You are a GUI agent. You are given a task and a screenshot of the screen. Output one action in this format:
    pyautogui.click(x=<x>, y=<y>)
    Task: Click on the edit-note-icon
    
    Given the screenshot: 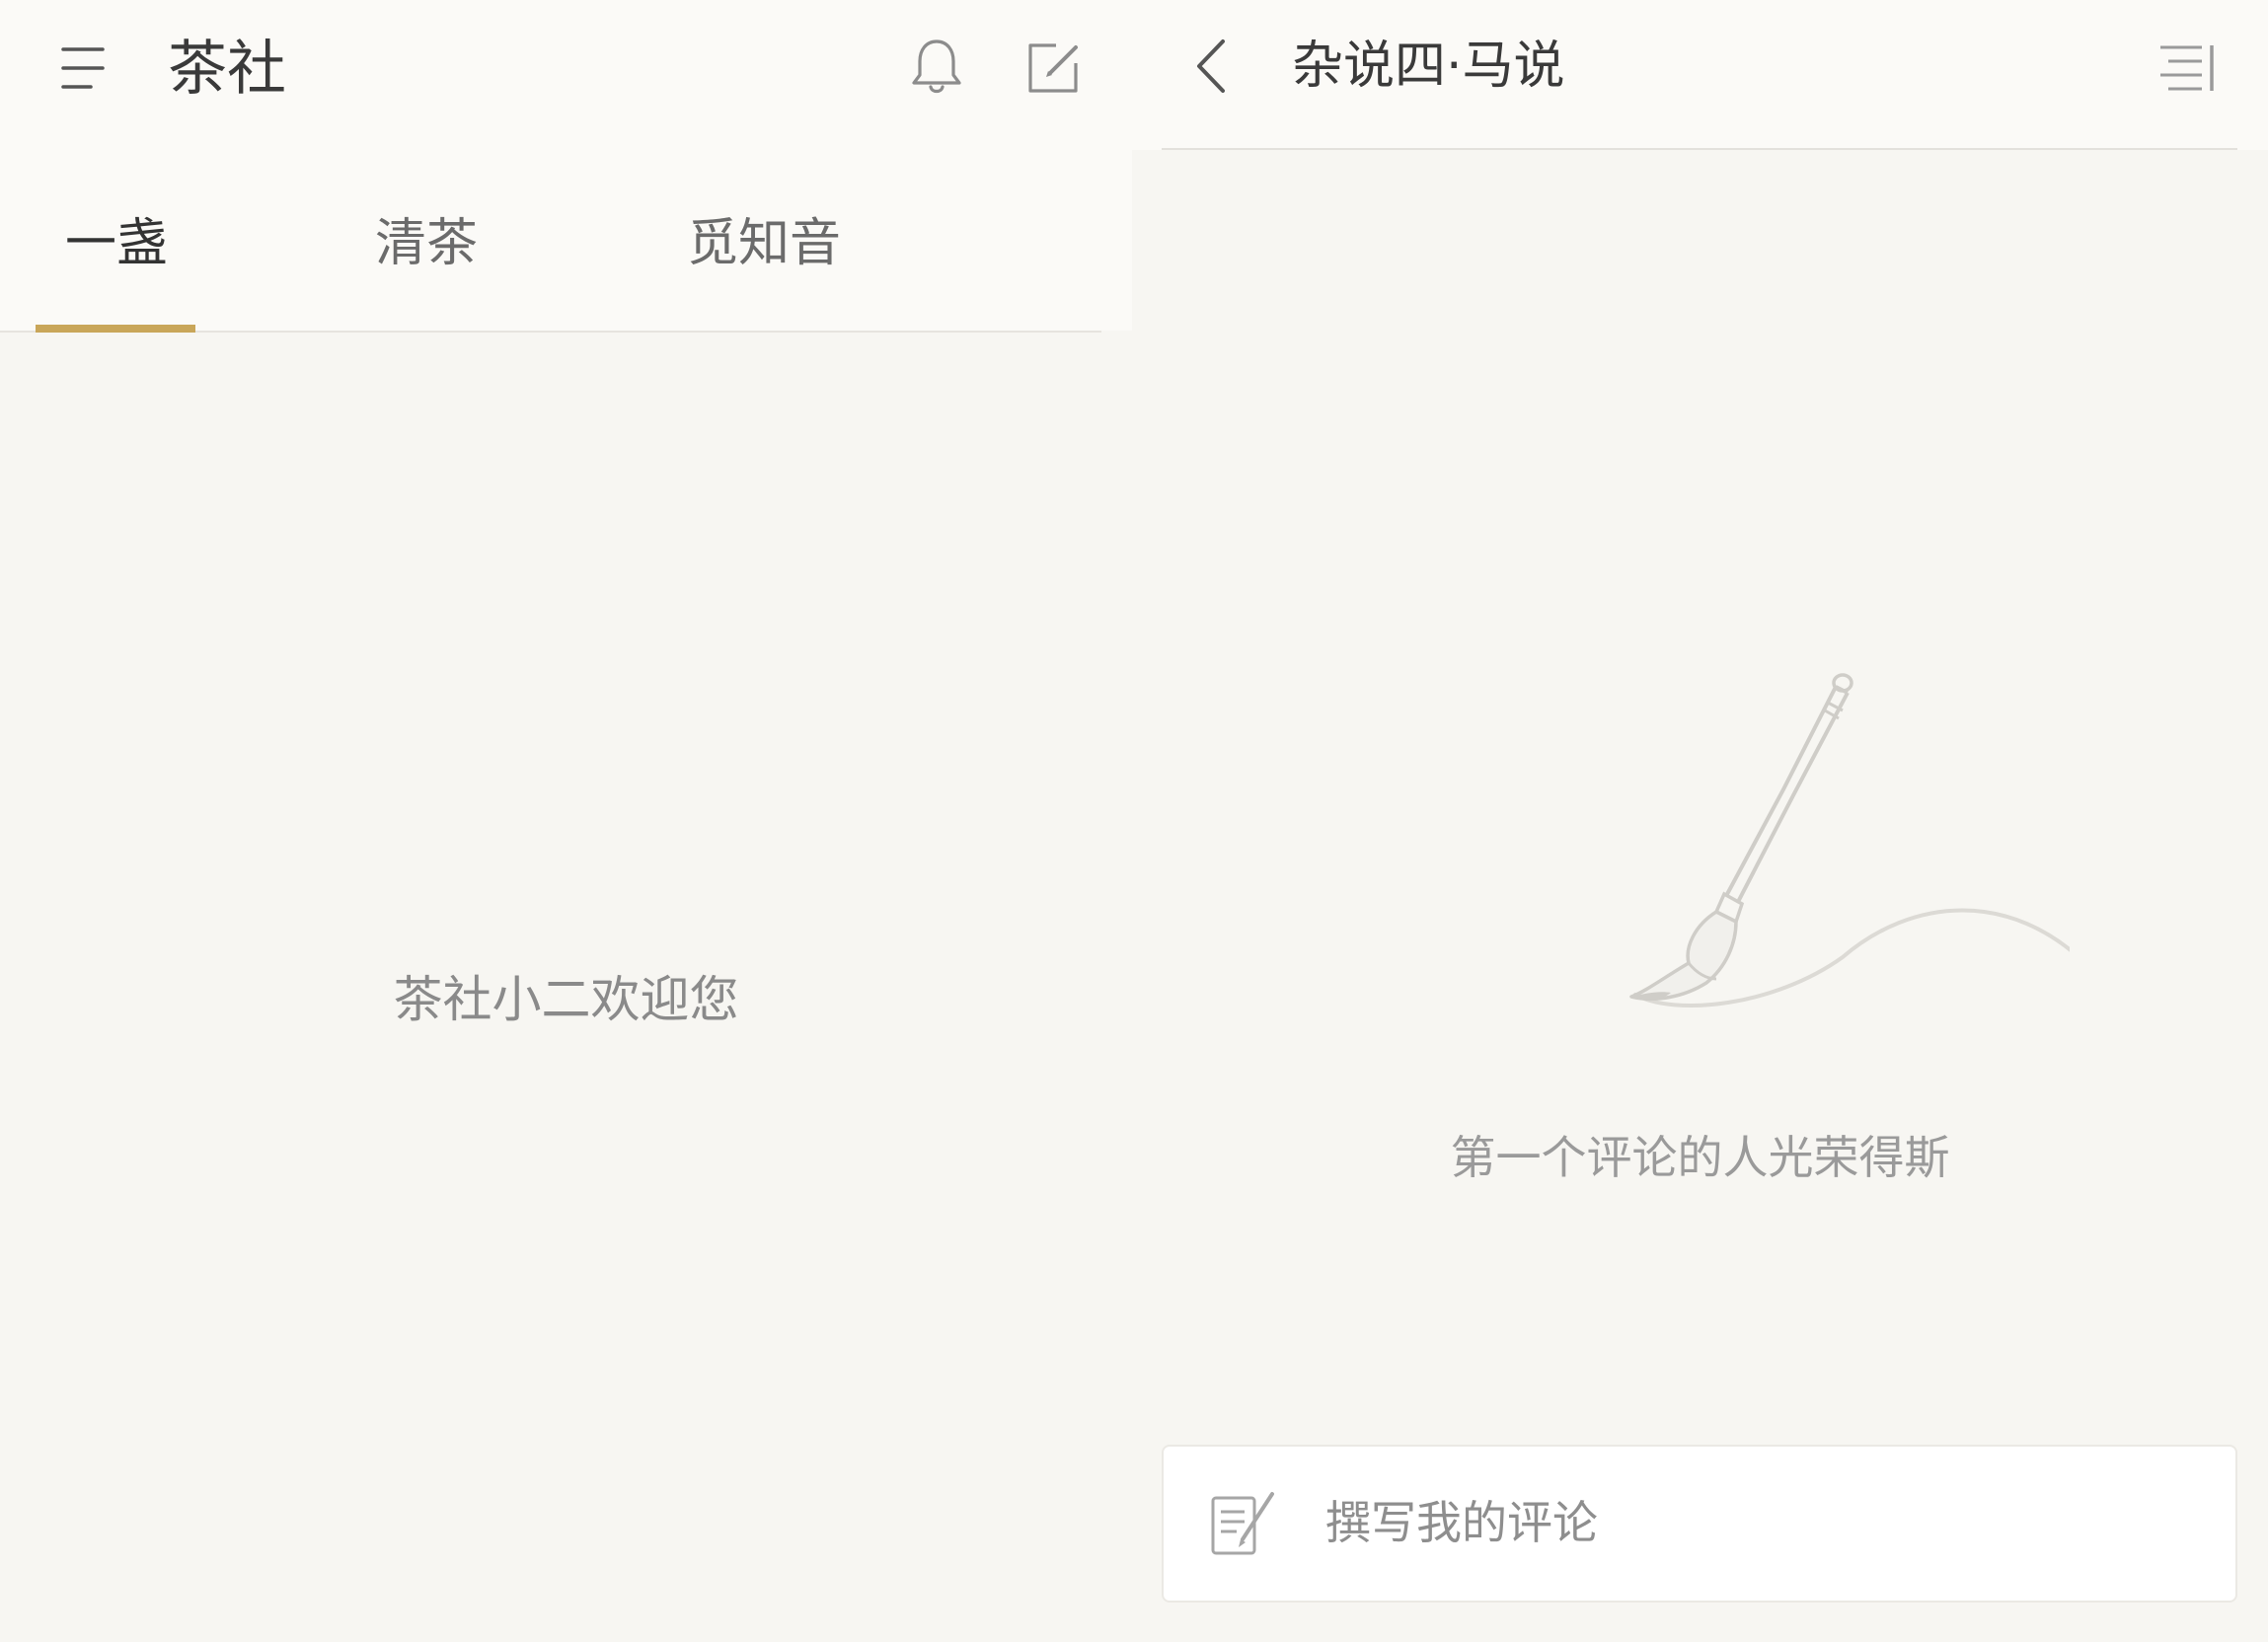 What is the action you would take?
    pyautogui.click(x=1242, y=1523)
    